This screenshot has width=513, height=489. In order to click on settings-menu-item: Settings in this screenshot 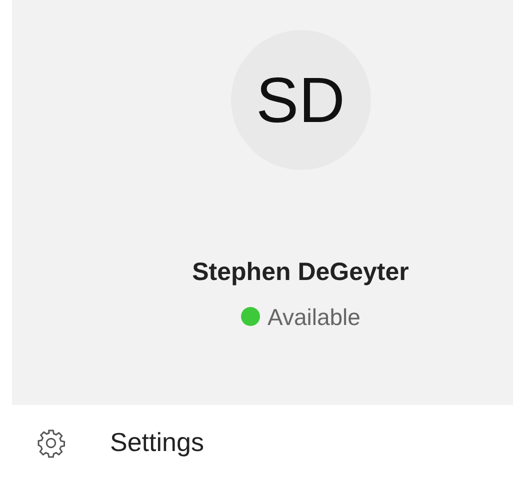, I will do `click(157, 442)`.